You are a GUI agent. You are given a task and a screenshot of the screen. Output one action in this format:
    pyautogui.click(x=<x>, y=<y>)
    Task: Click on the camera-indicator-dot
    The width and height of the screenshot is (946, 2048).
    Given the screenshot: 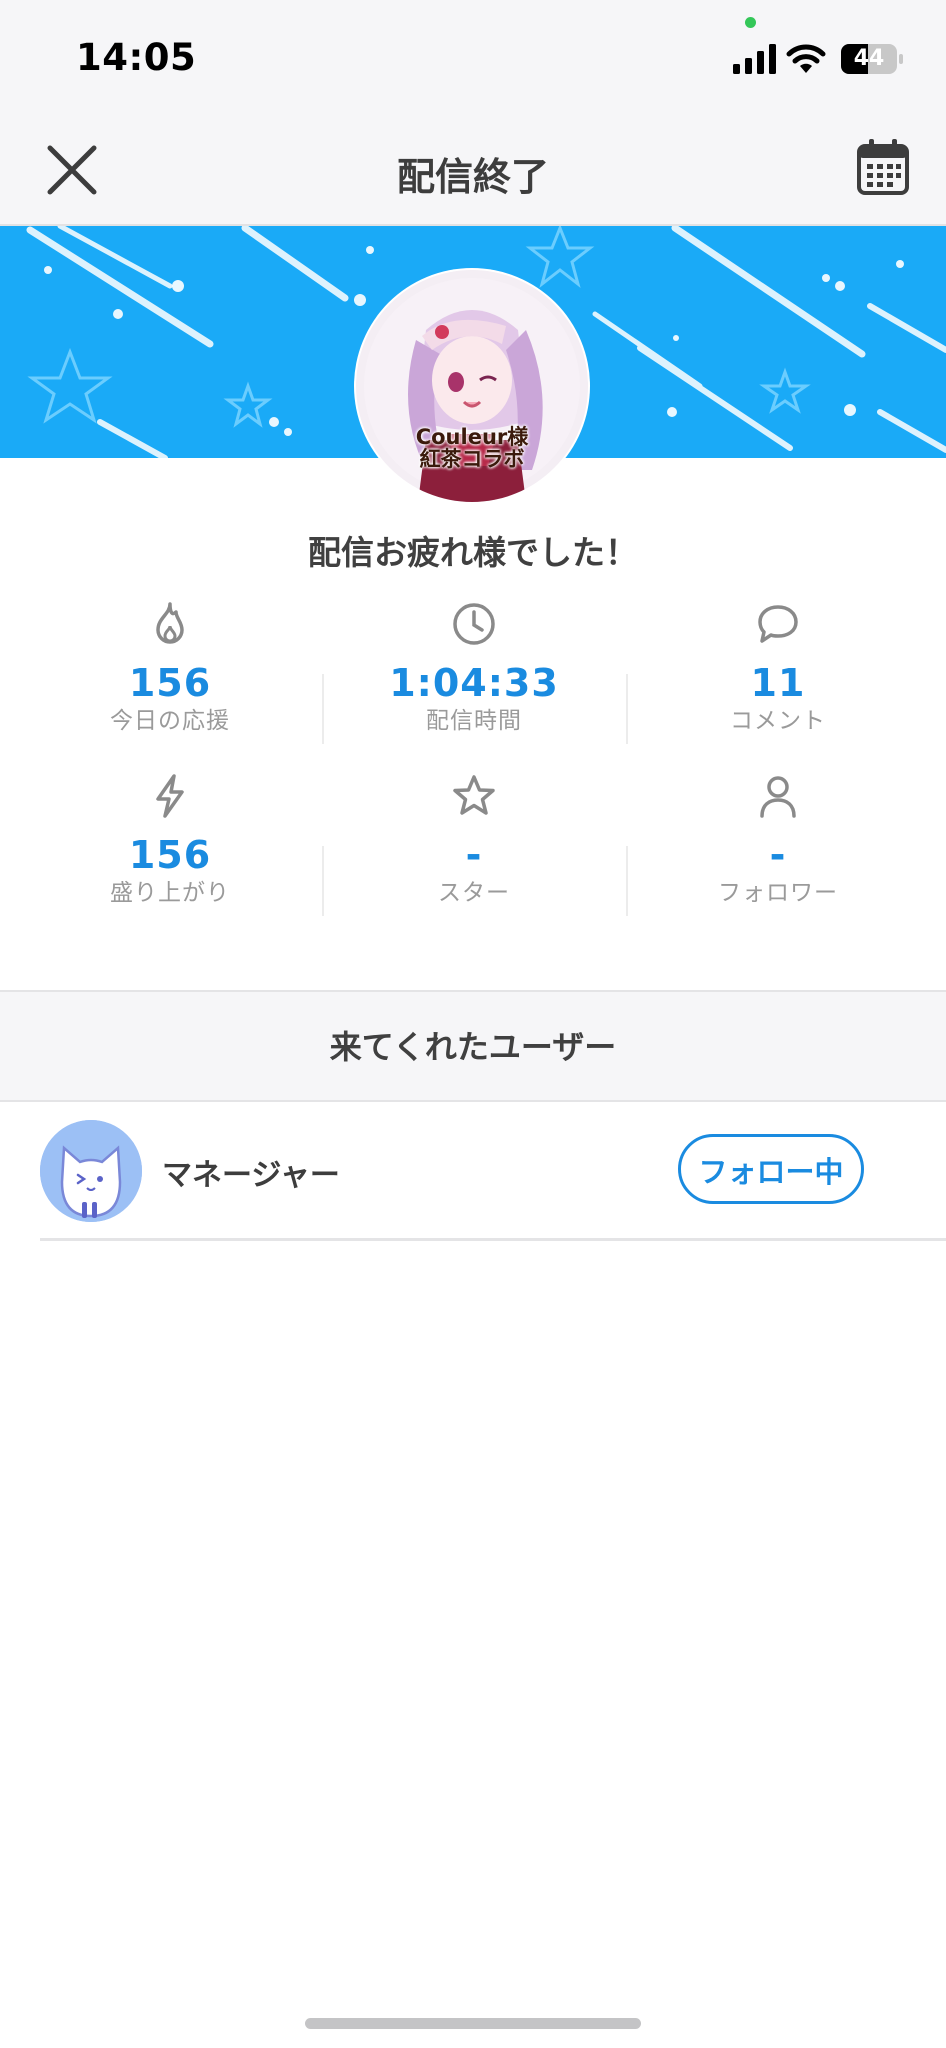 What is the action you would take?
    pyautogui.click(x=750, y=22)
    